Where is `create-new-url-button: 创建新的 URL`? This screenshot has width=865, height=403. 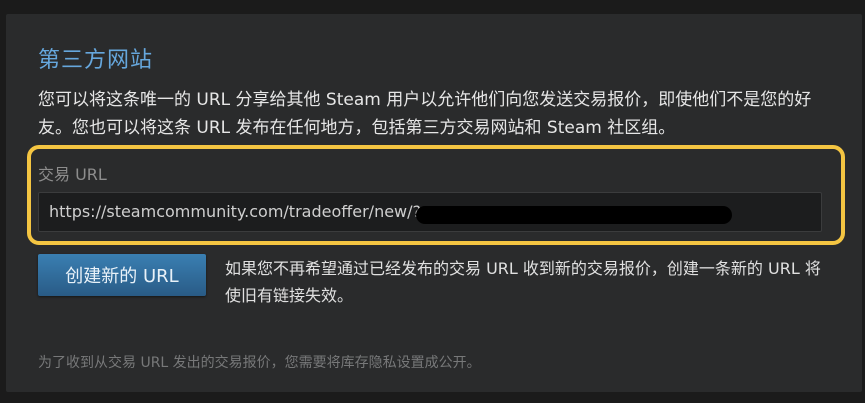
create-new-url-button: 创建新的 URL is located at coordinates (122, 275).